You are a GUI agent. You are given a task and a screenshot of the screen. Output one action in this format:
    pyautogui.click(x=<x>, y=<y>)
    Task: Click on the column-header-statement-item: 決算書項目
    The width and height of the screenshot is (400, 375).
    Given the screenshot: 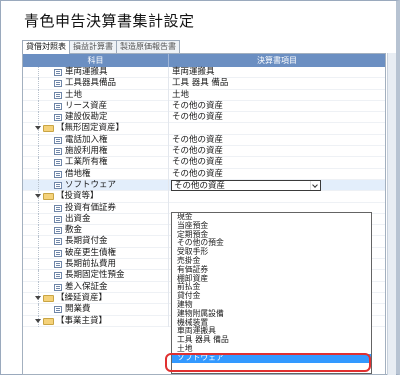 What is the action you would take?
    pyautogui.click(x=277, y=60)
    